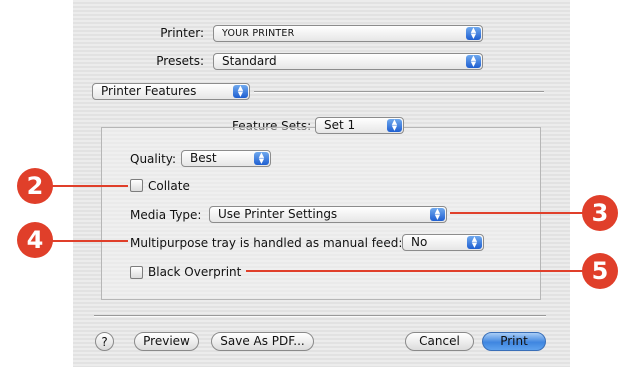 The height and width of the screenshot is (367, 629). What do you see at coordinates (518, 213) in the screenshot?
I see `callout-3-line` at bounding box center [518, 213].